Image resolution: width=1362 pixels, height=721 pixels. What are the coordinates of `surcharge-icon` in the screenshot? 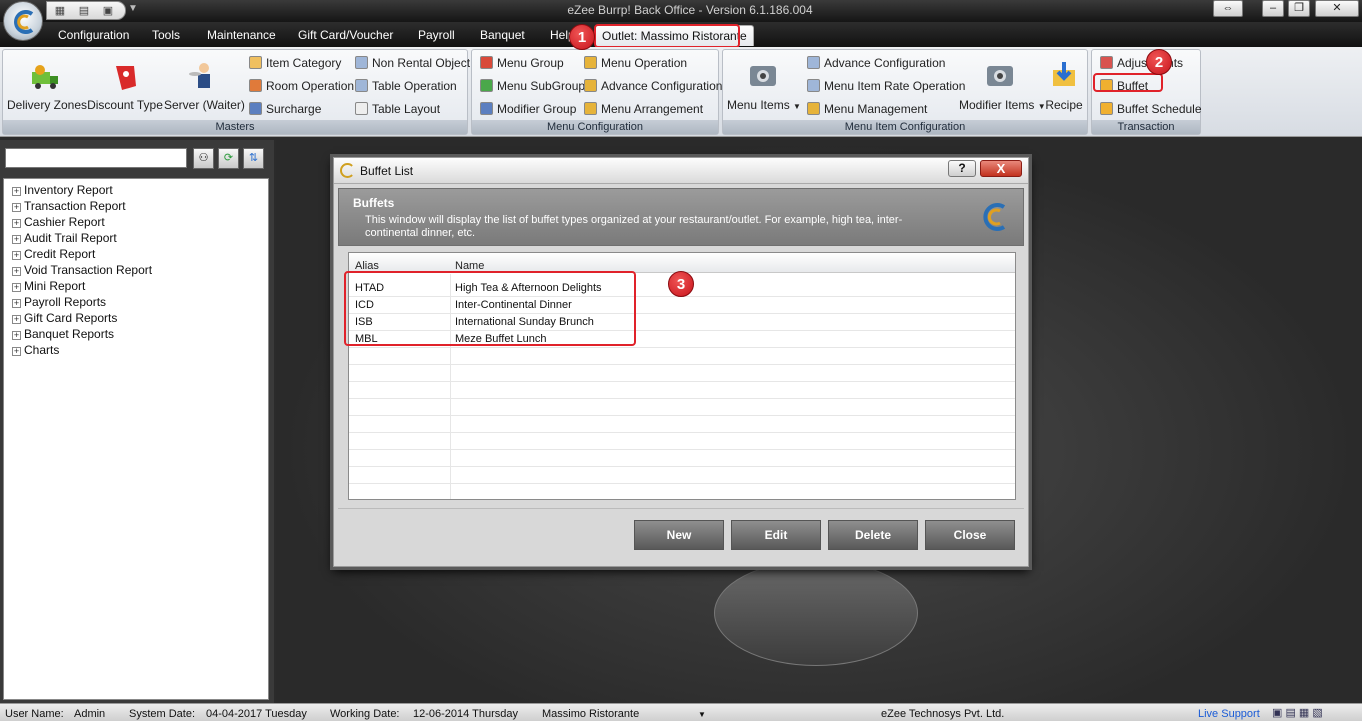 It's located at (255, 108).